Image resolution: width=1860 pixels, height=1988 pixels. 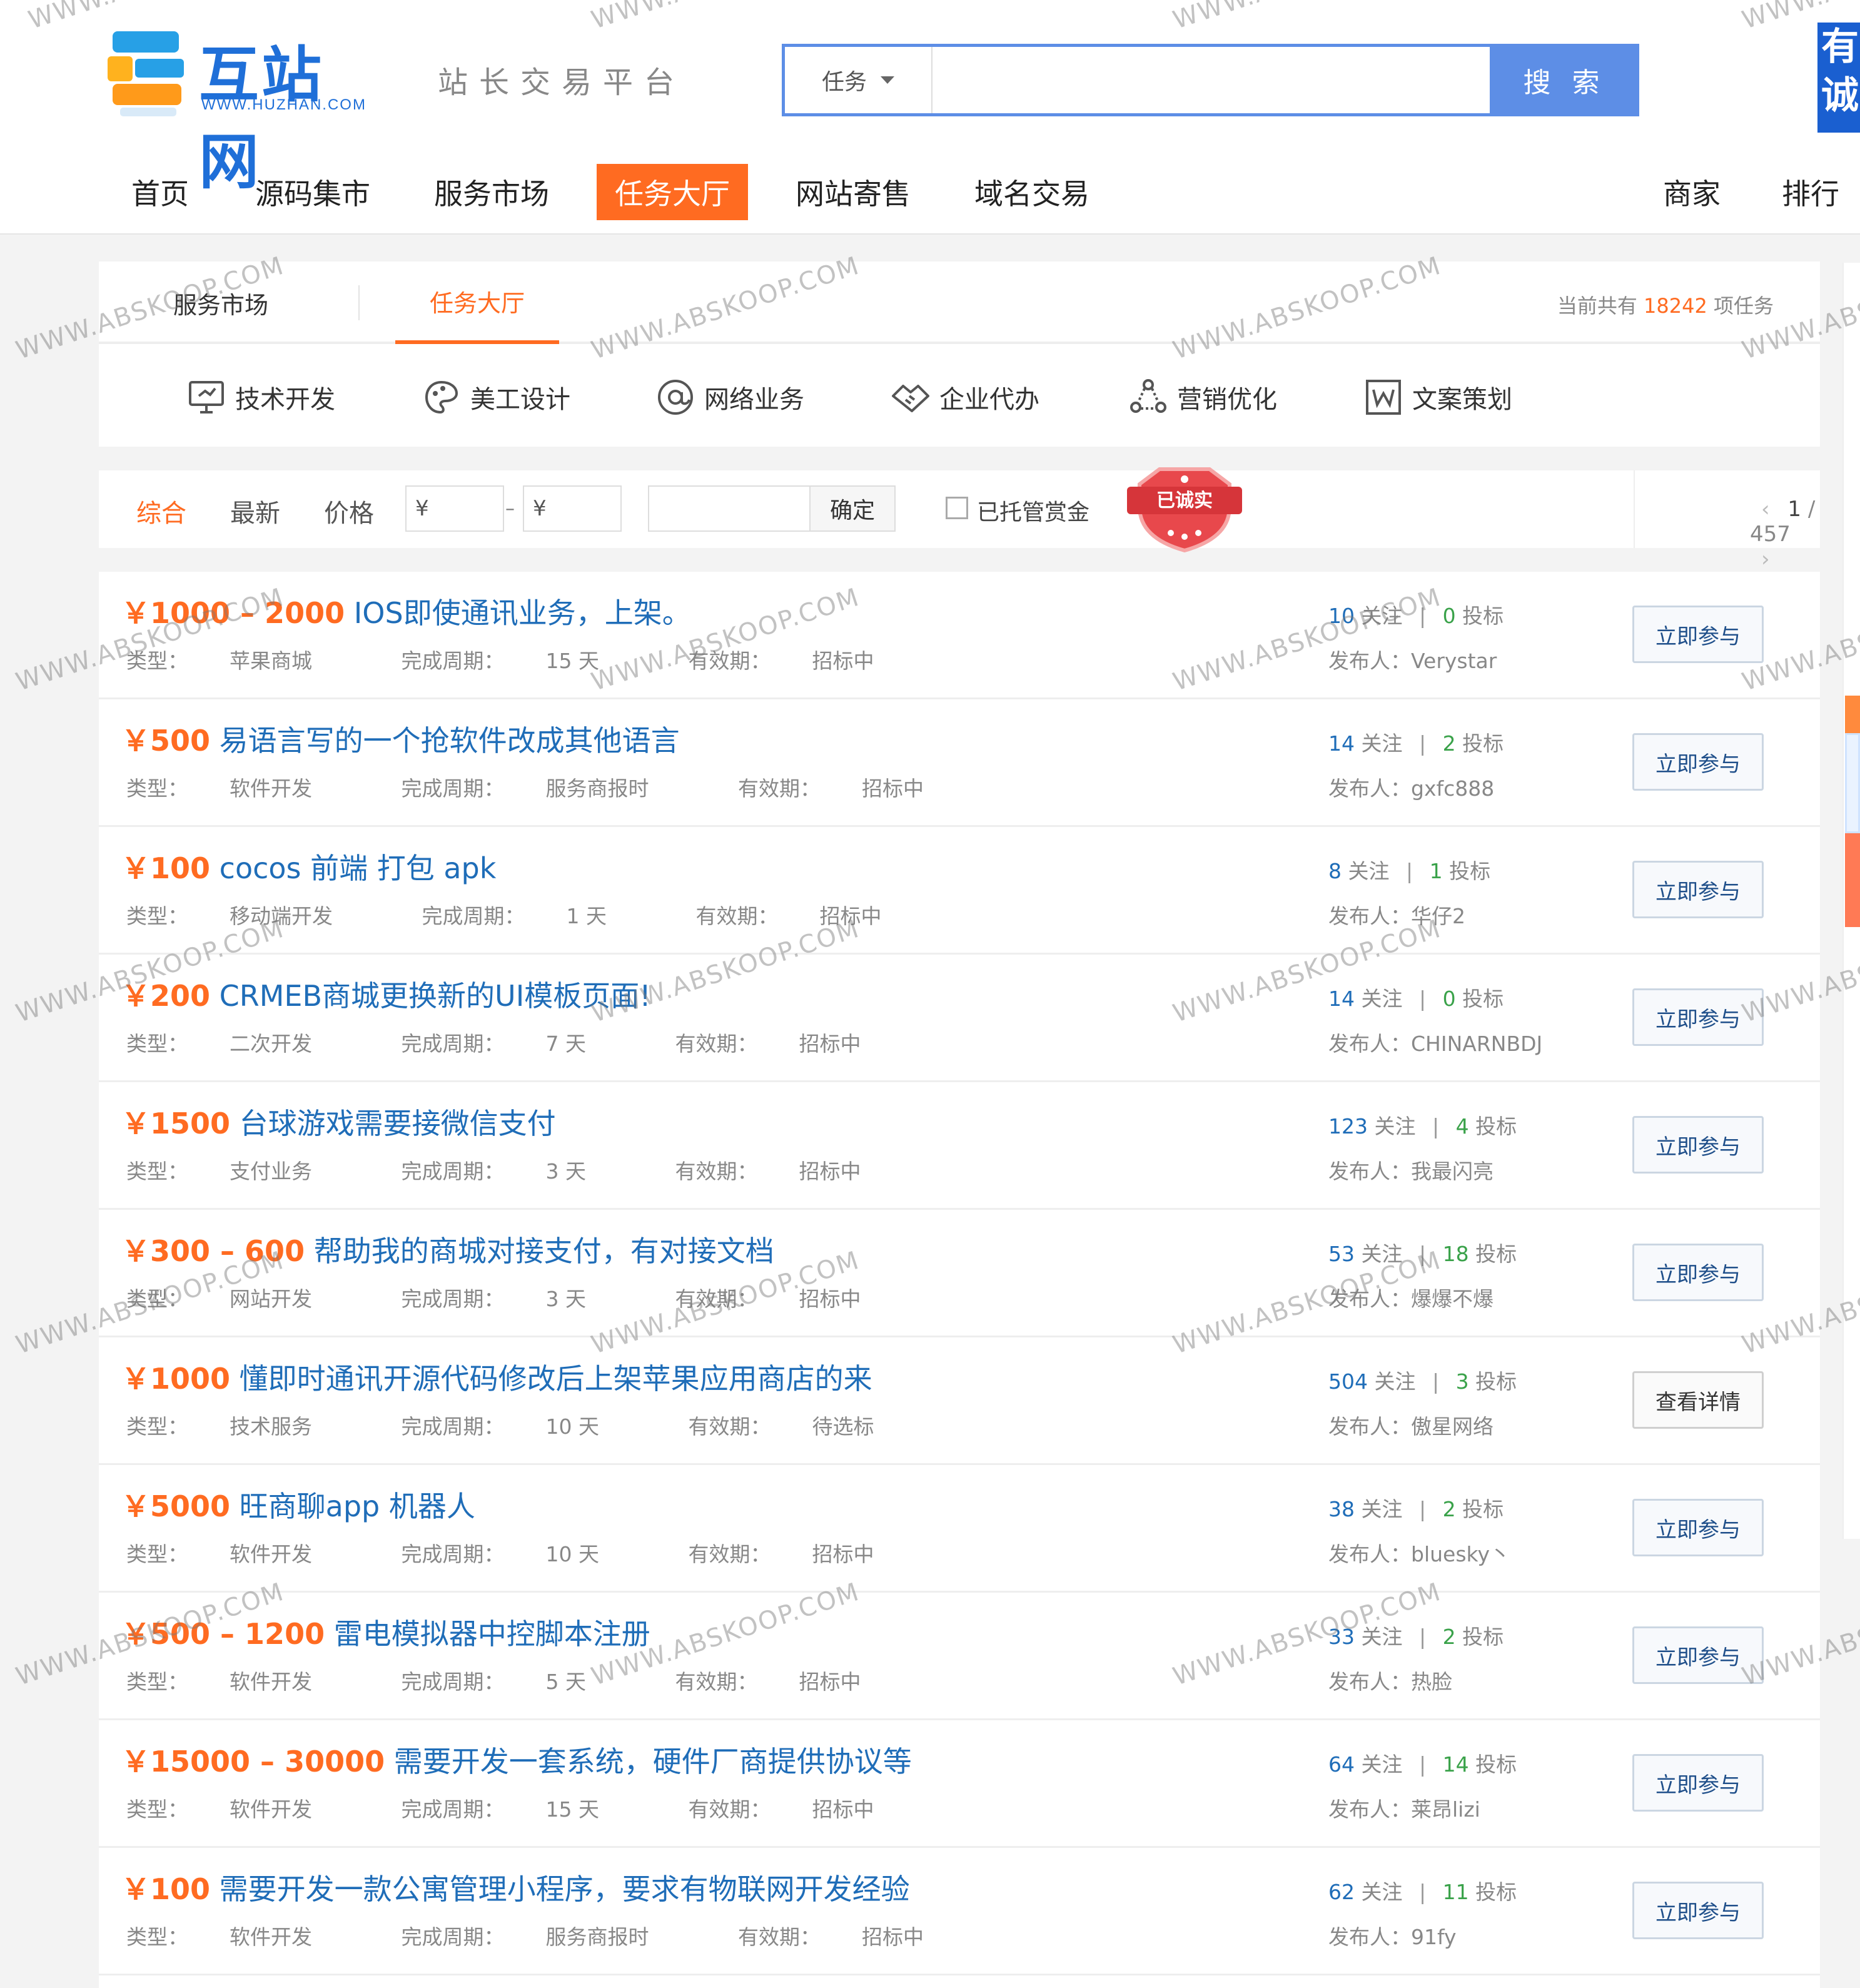 What do you see at coordinates (852, 509) in the screenshot?
I see `confirm-button: 确定` at bounding box center [852, 509].